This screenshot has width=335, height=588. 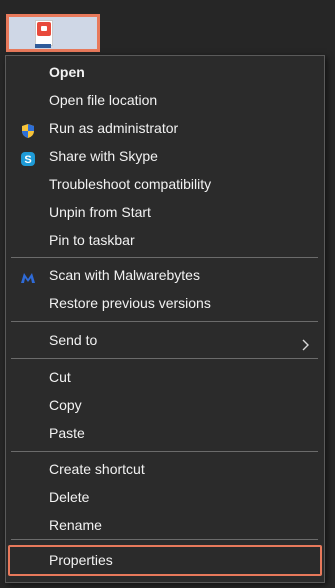 What do you see at coordinates (28, 129) in the screenshot?
I see `uac-shield-icon` at bounding box center [28, 129].